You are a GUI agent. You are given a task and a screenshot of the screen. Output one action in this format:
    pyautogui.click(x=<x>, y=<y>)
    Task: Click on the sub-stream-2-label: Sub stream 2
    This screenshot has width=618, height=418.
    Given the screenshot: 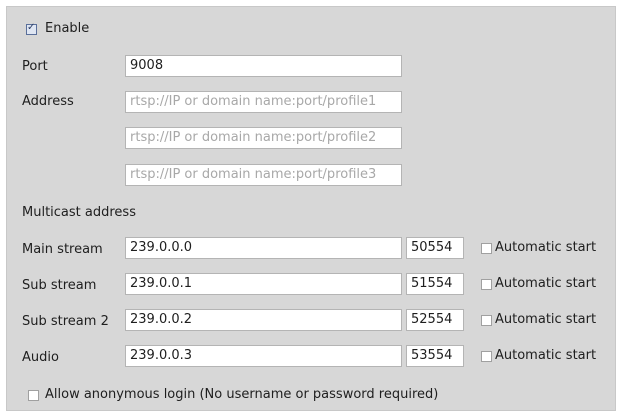 What is the action you would take?
    pyautogui.click(x=65, y=321)
    